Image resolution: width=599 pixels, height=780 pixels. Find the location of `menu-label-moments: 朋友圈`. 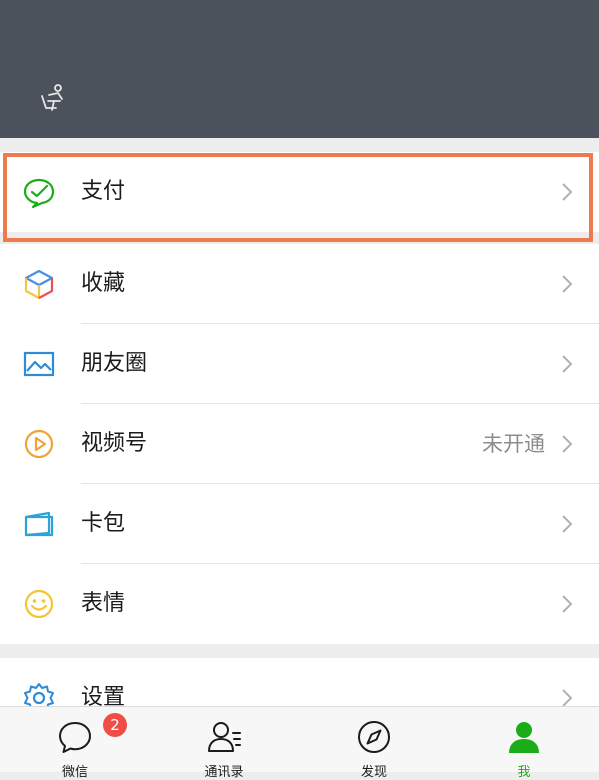

menu-label-moments: 朋友圈 is located at coordinates (114, 363).